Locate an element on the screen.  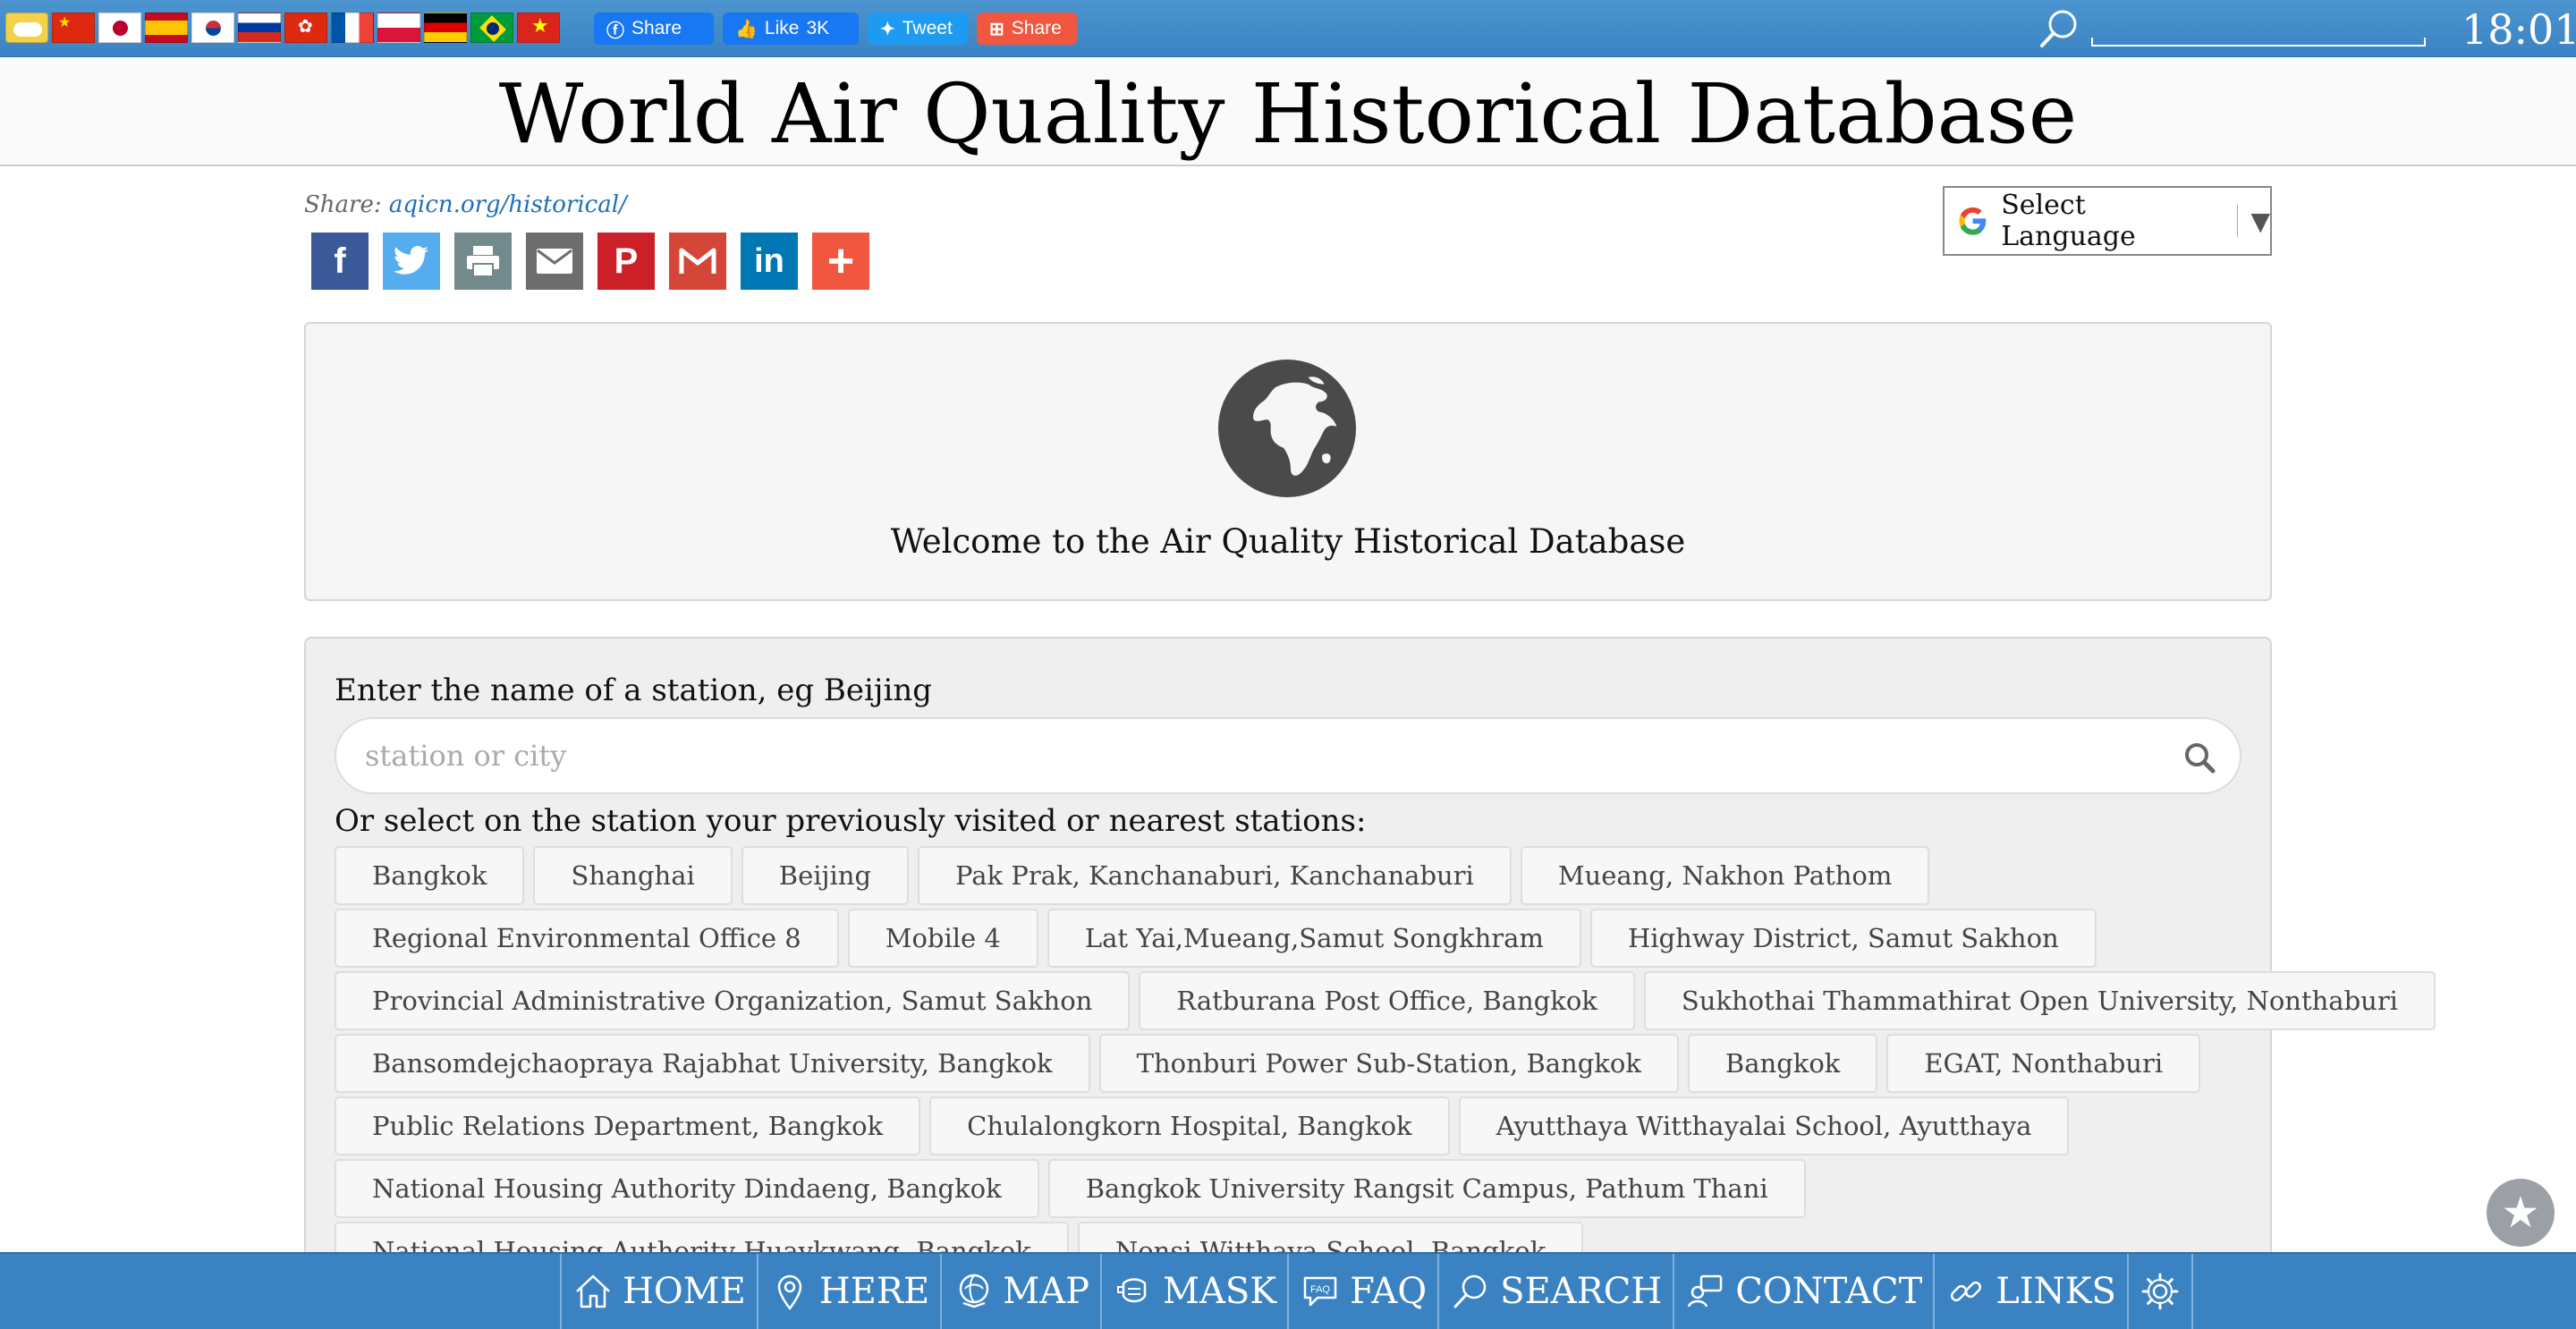
station-chip: Lat Yai,Mueang,Samut Songkhram is located at coordinates (1313, 938).